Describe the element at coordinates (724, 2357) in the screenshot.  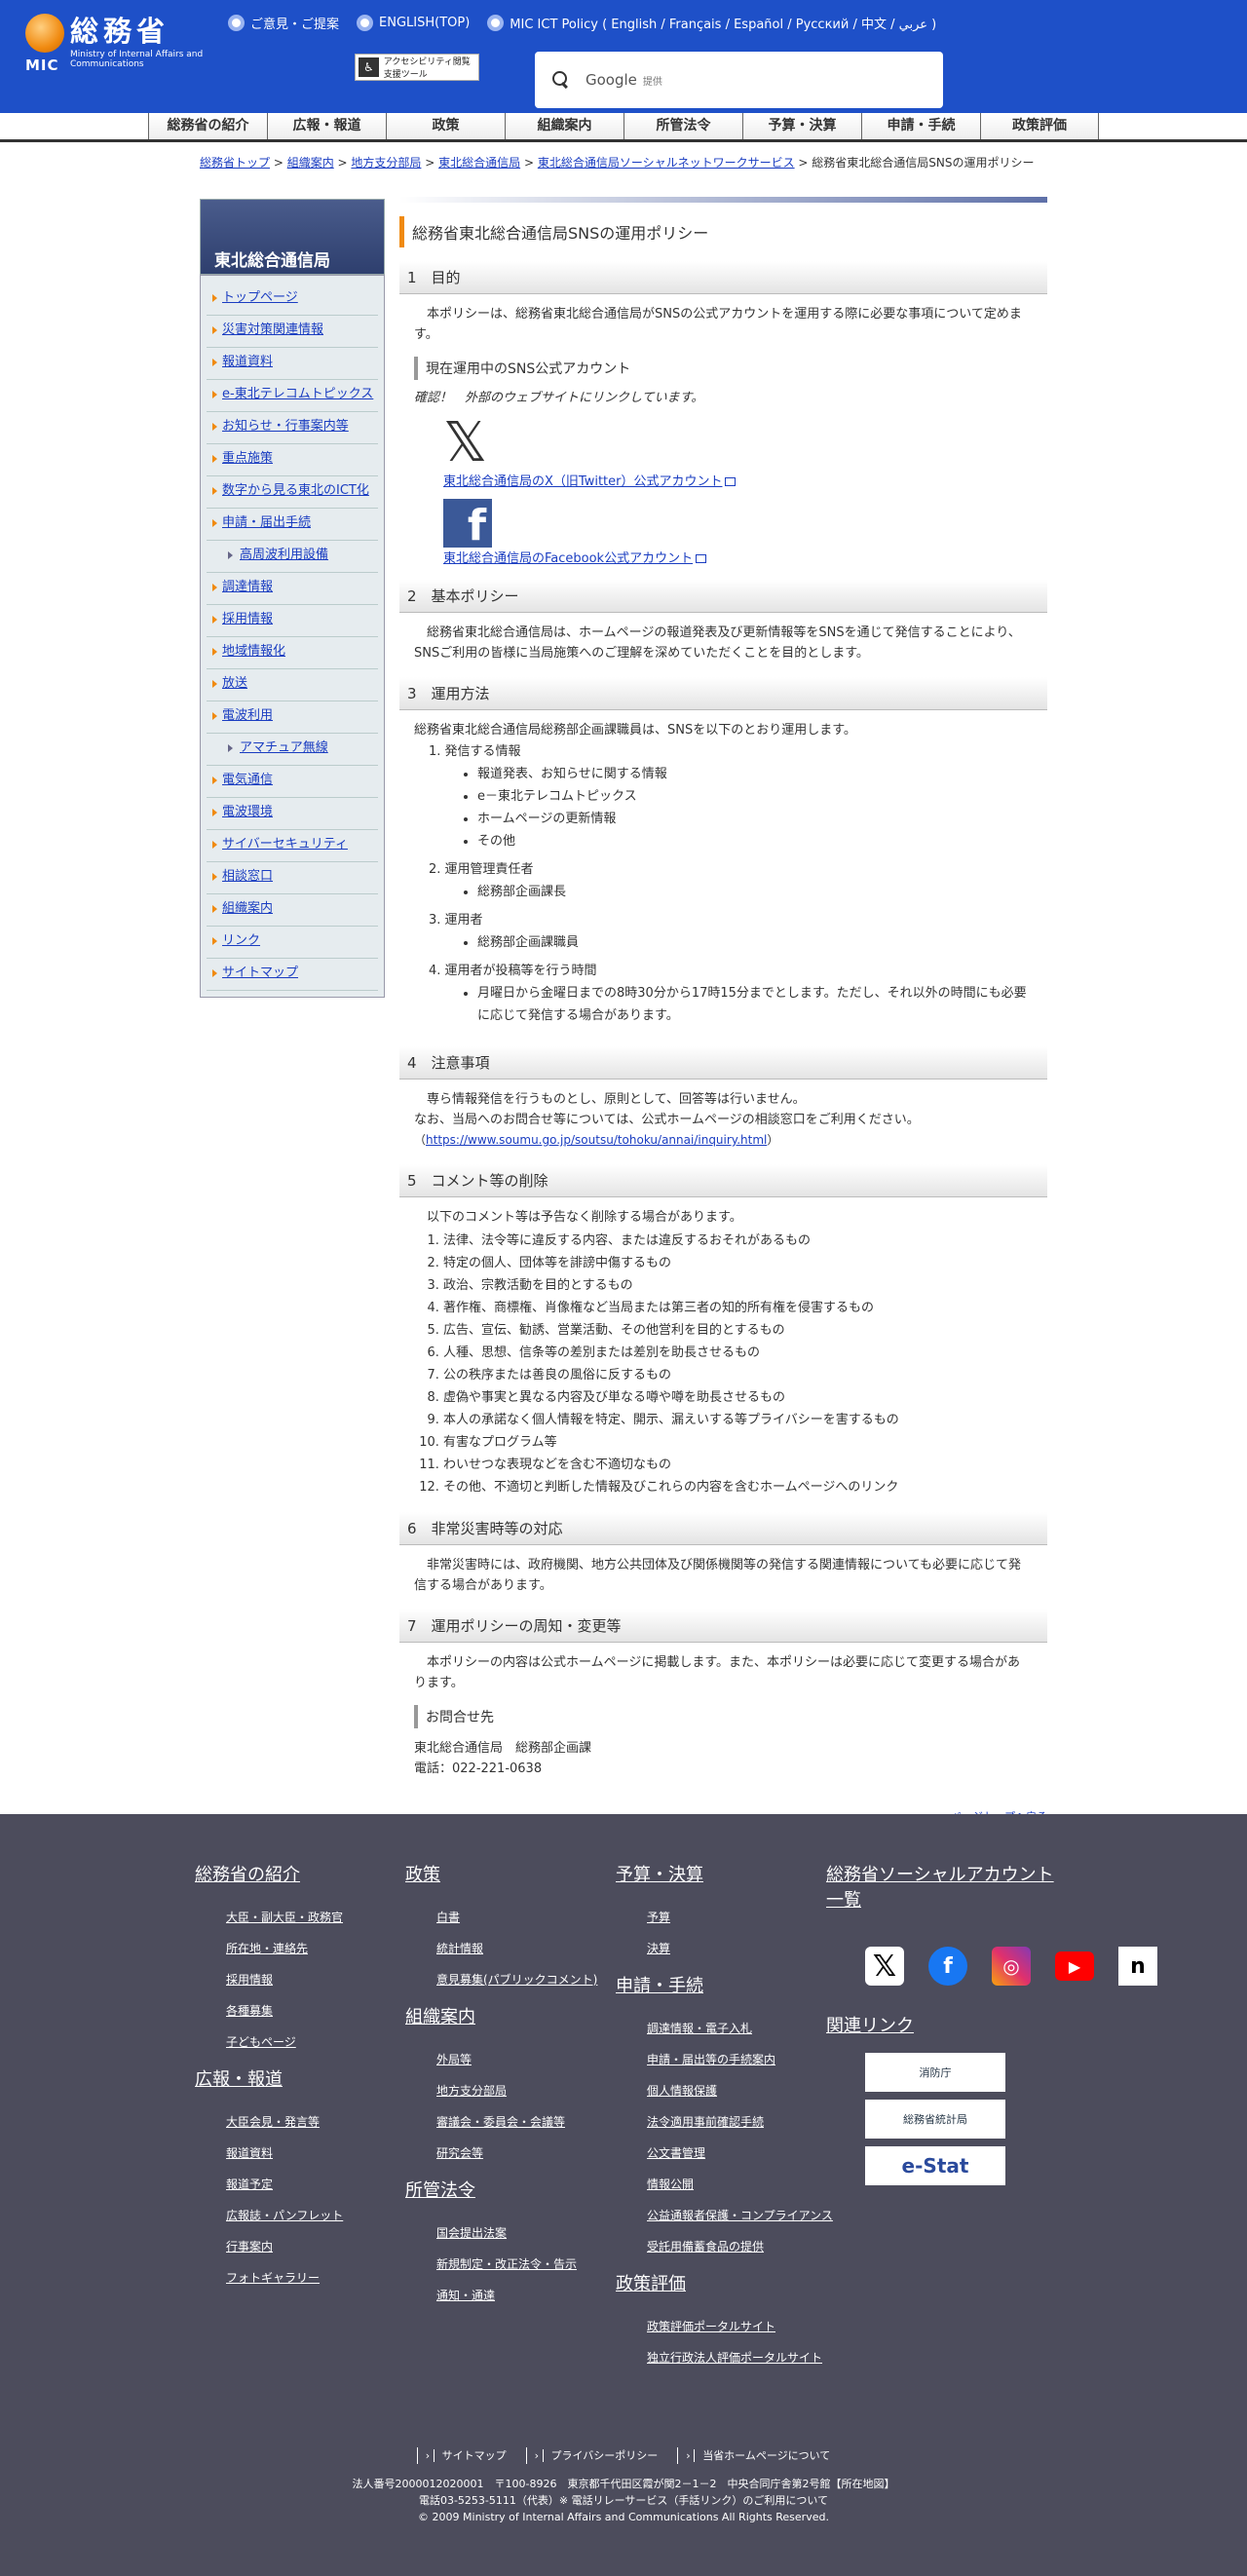
I see `footer-link: 独立行政法人評価ポータルサイト` at that location.